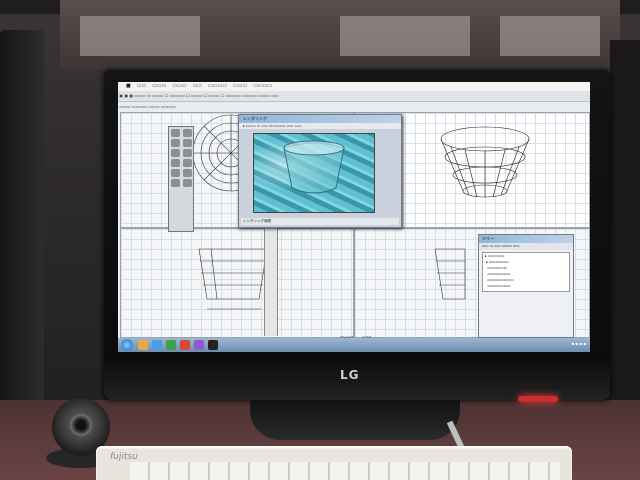 Image resolution: width=640 pixels, height=480 pixels. Describe the element at coordinates (345, 471) in the screenshot. I see `keyboard-keys` at that location.